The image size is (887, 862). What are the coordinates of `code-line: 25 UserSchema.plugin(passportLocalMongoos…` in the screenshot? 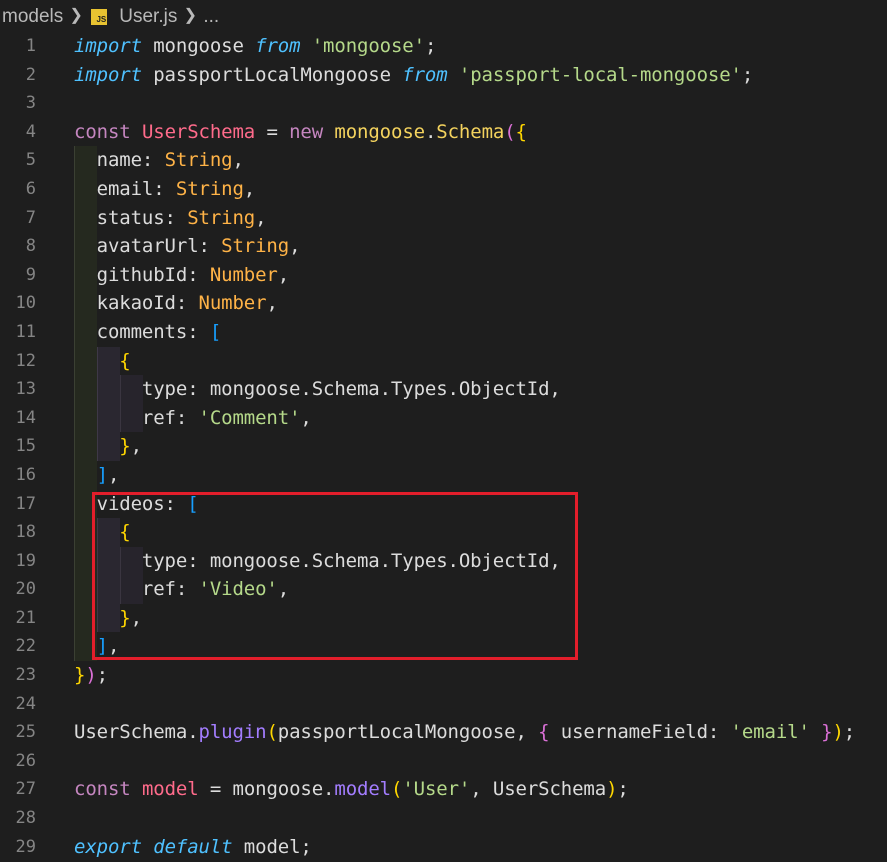 It's located at (443, 732).